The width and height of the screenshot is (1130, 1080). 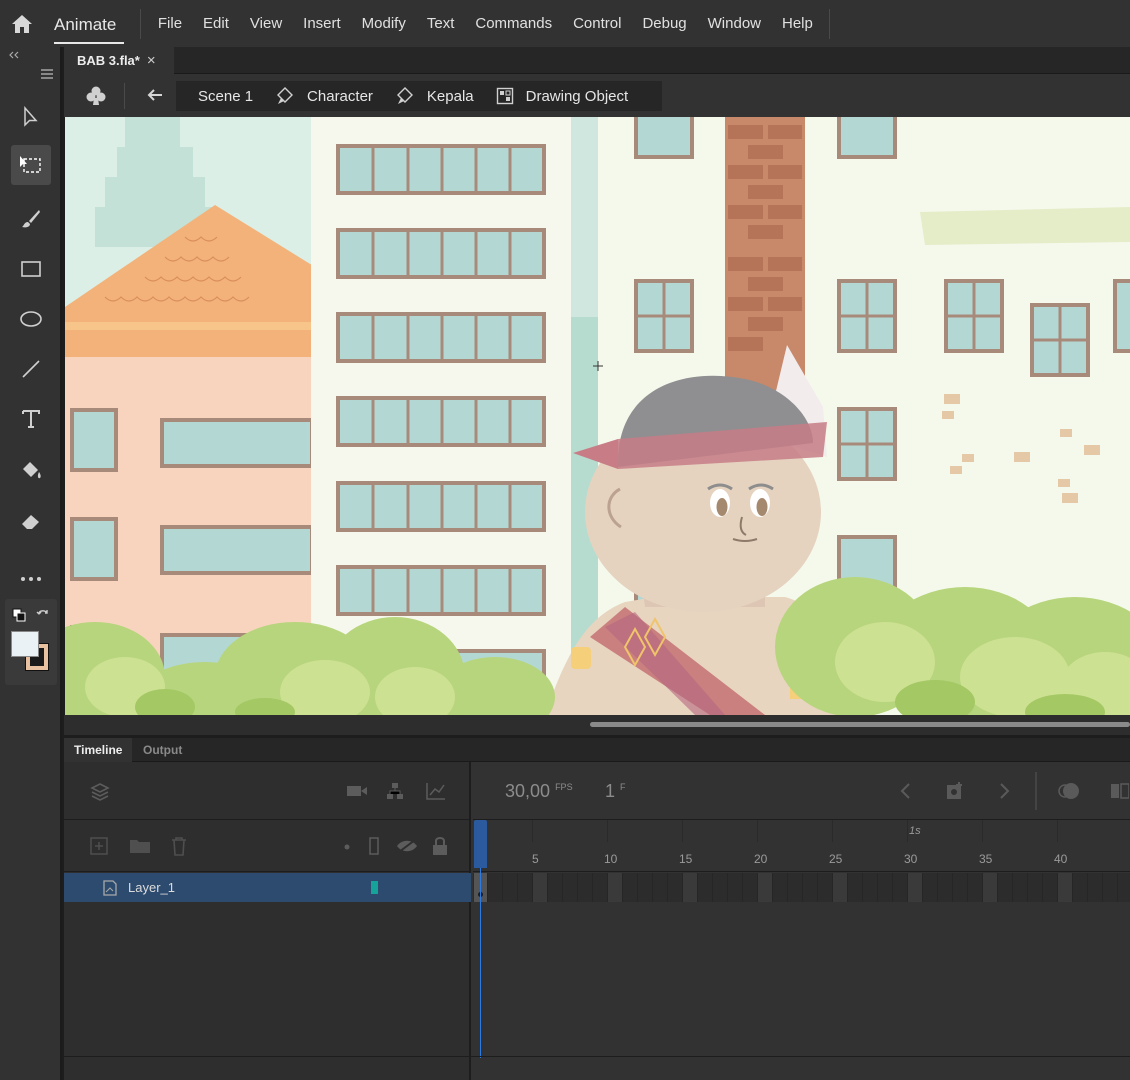 I want to click on prev-frame-icon, so click(x=905, y=791).